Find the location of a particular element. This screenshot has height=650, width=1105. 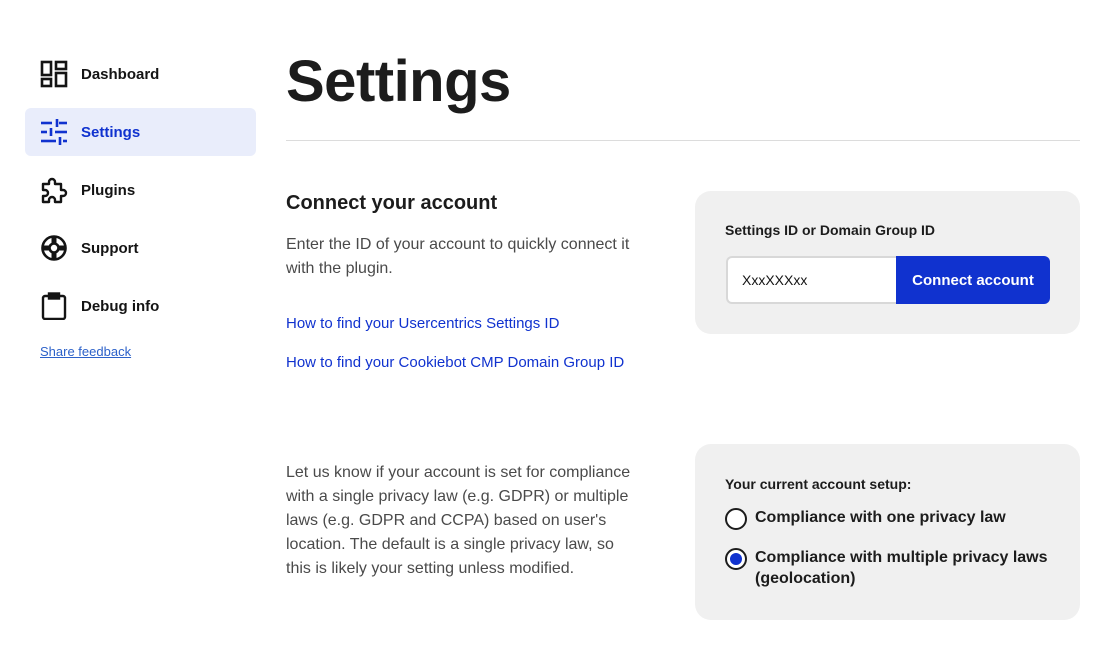

radio-label: Compliance with one privacy law is located at coordinates (880, 517).